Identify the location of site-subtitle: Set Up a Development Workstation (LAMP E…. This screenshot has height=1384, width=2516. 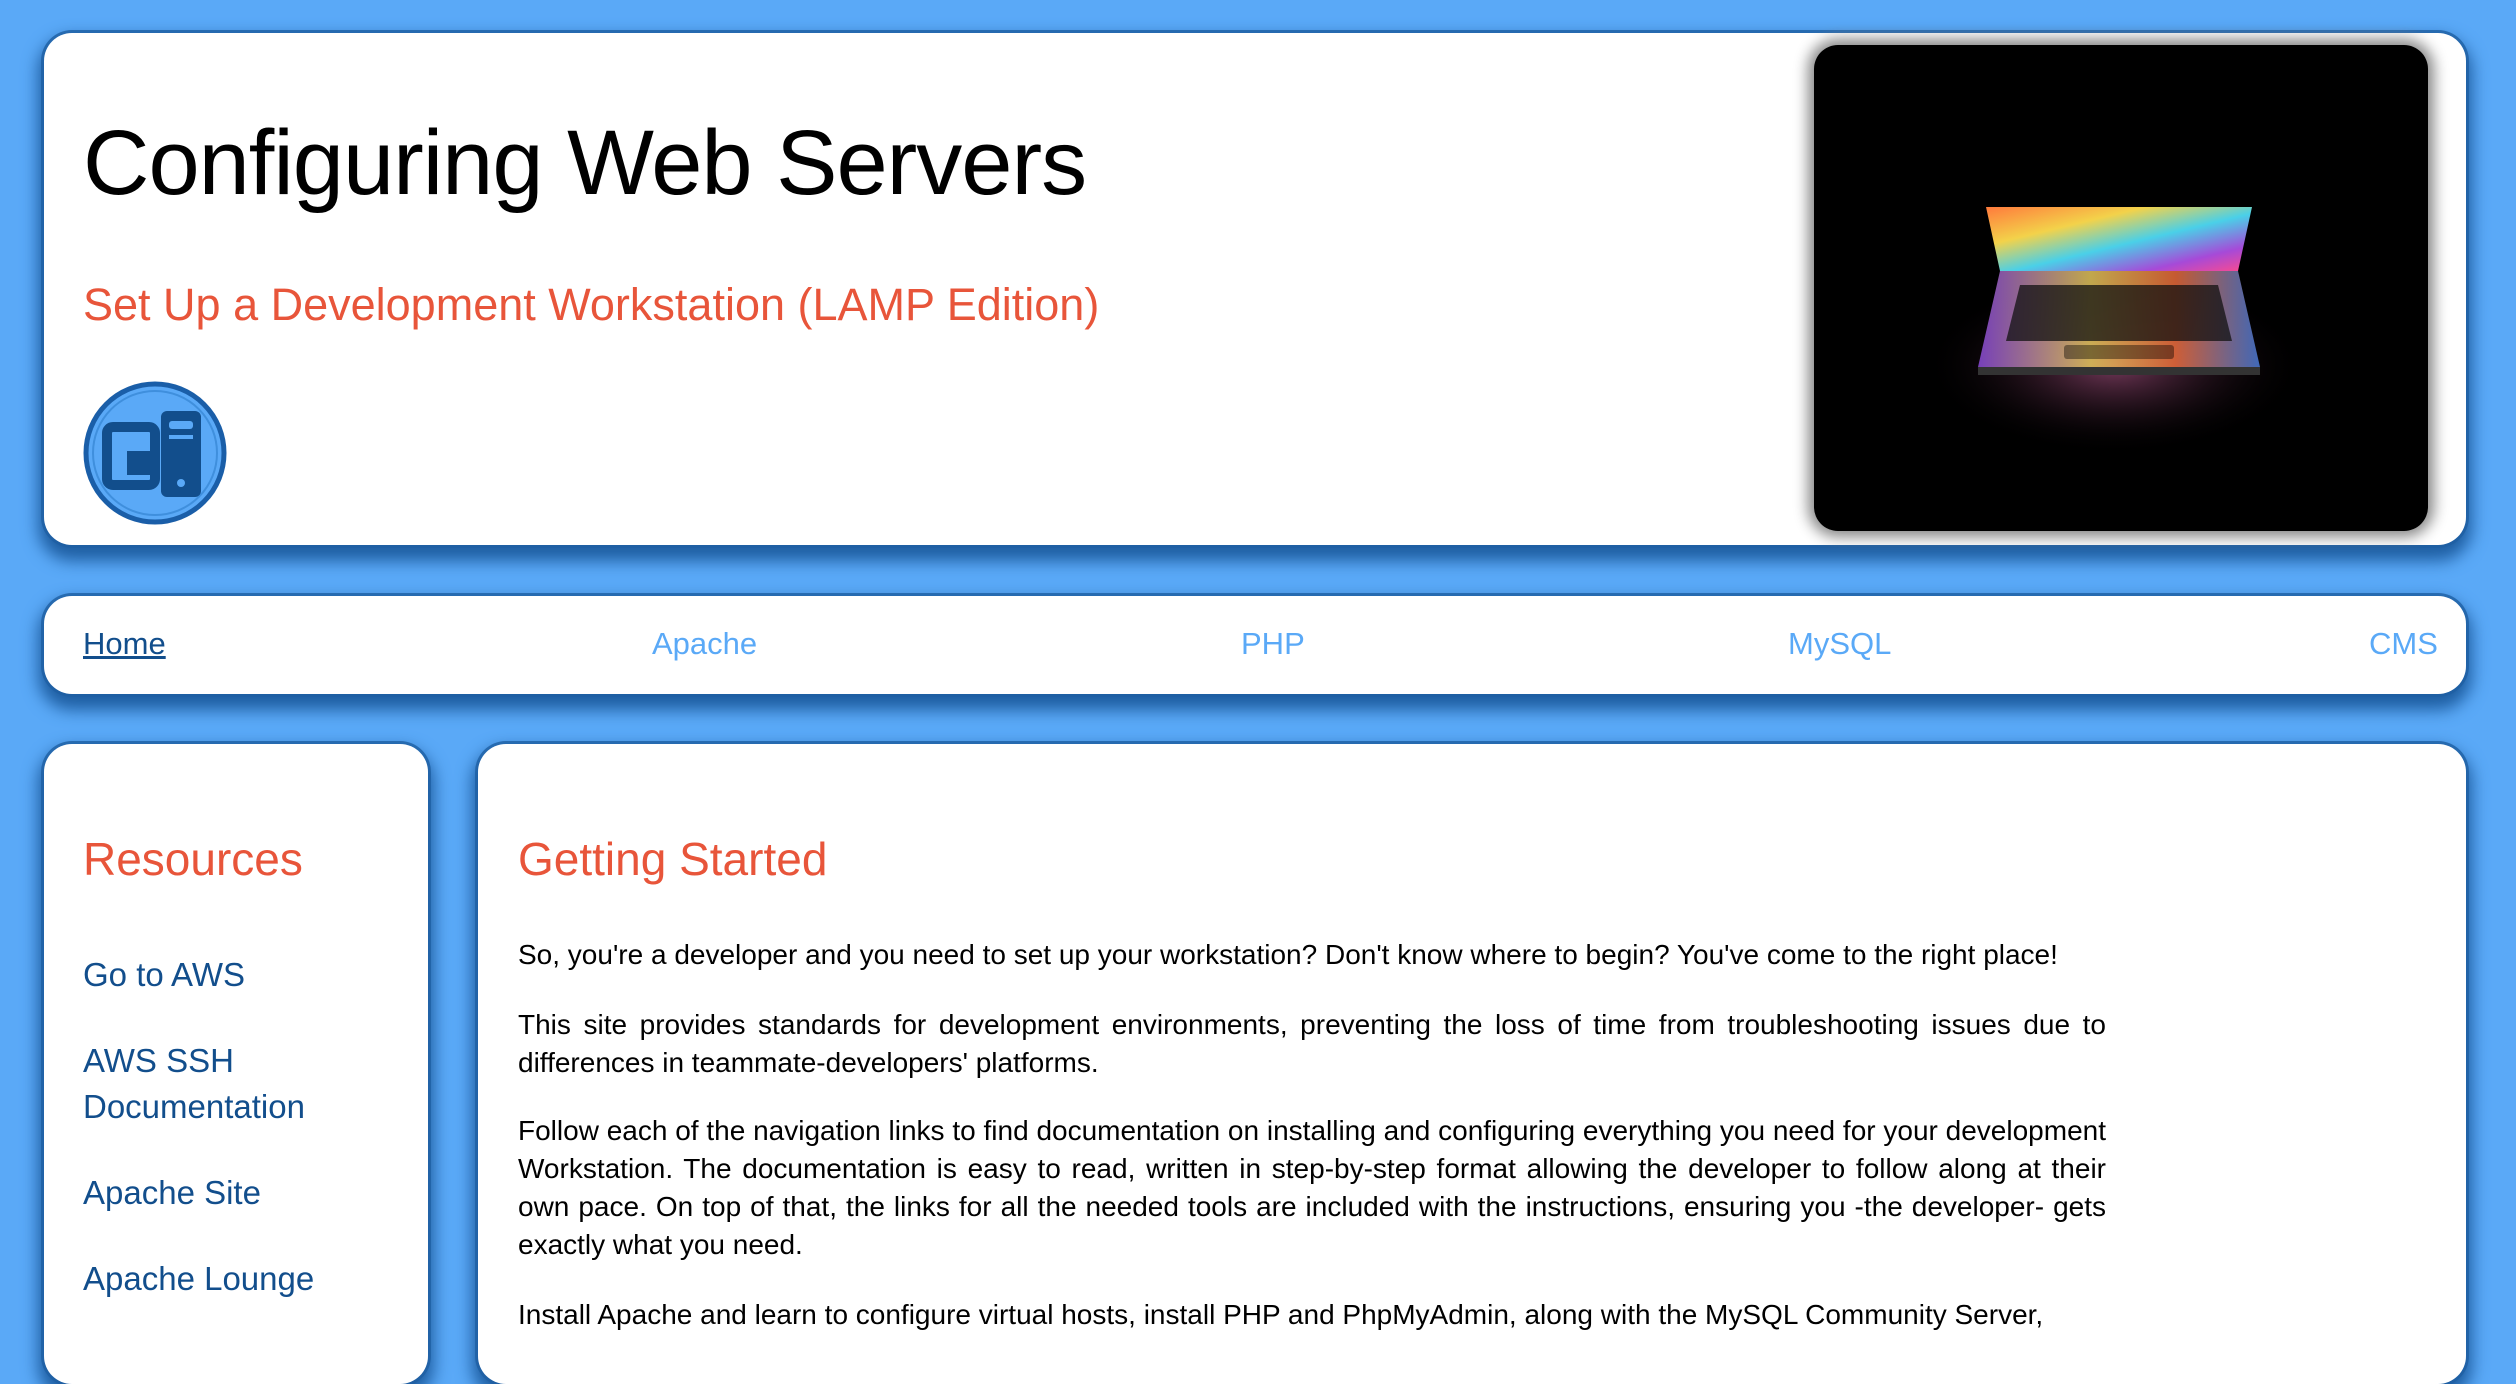
(591, 304).